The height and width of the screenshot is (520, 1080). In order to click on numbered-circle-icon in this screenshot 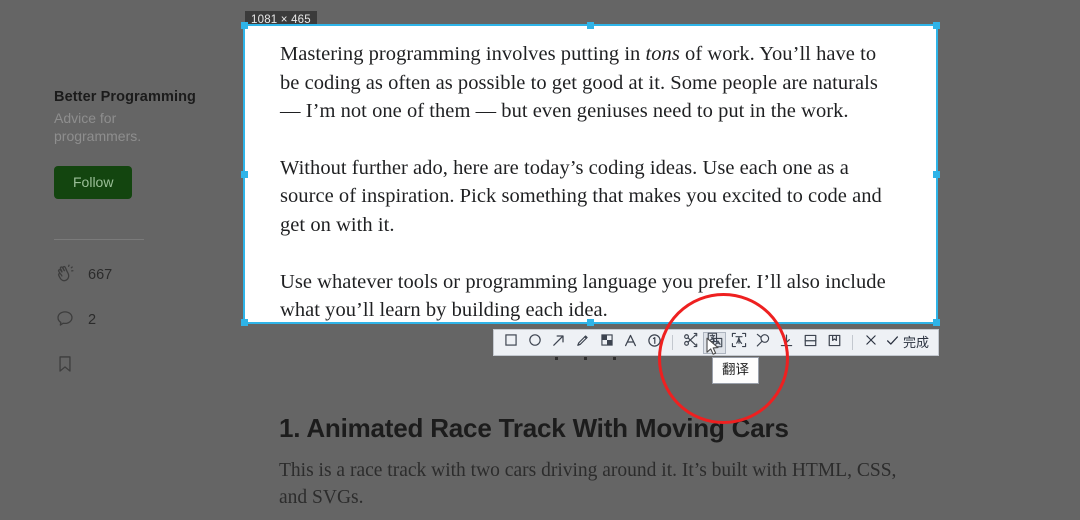, I will do `click(654, 343)`.